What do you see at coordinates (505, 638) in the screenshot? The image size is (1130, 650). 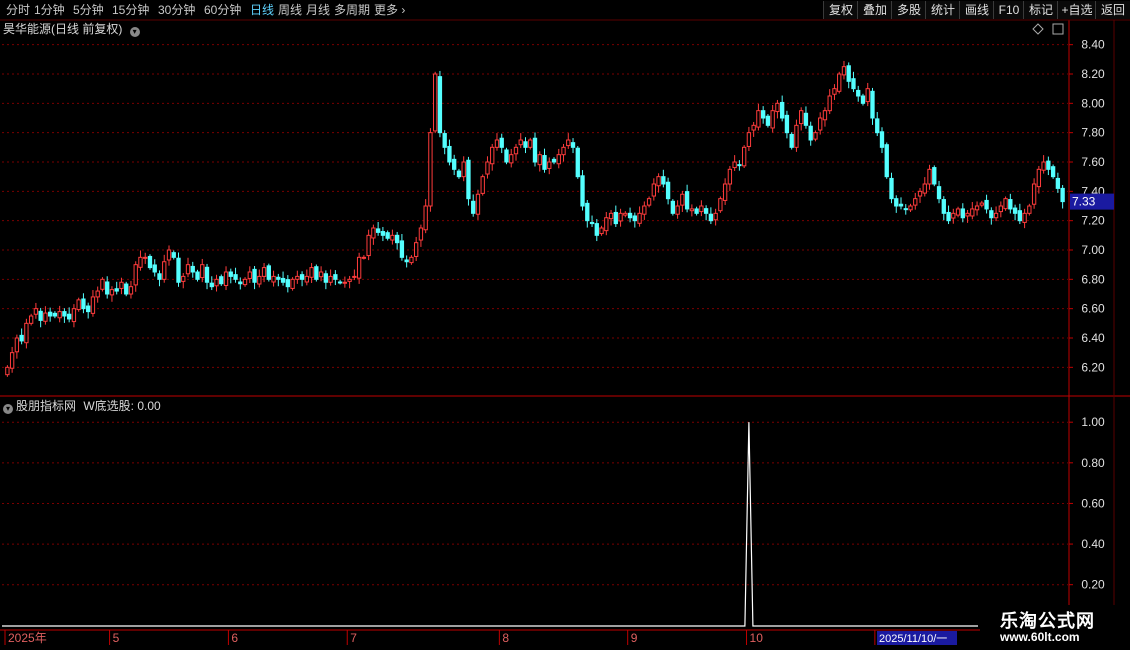 I see `time-tick-label: 8` at bounding box center [505, 638].